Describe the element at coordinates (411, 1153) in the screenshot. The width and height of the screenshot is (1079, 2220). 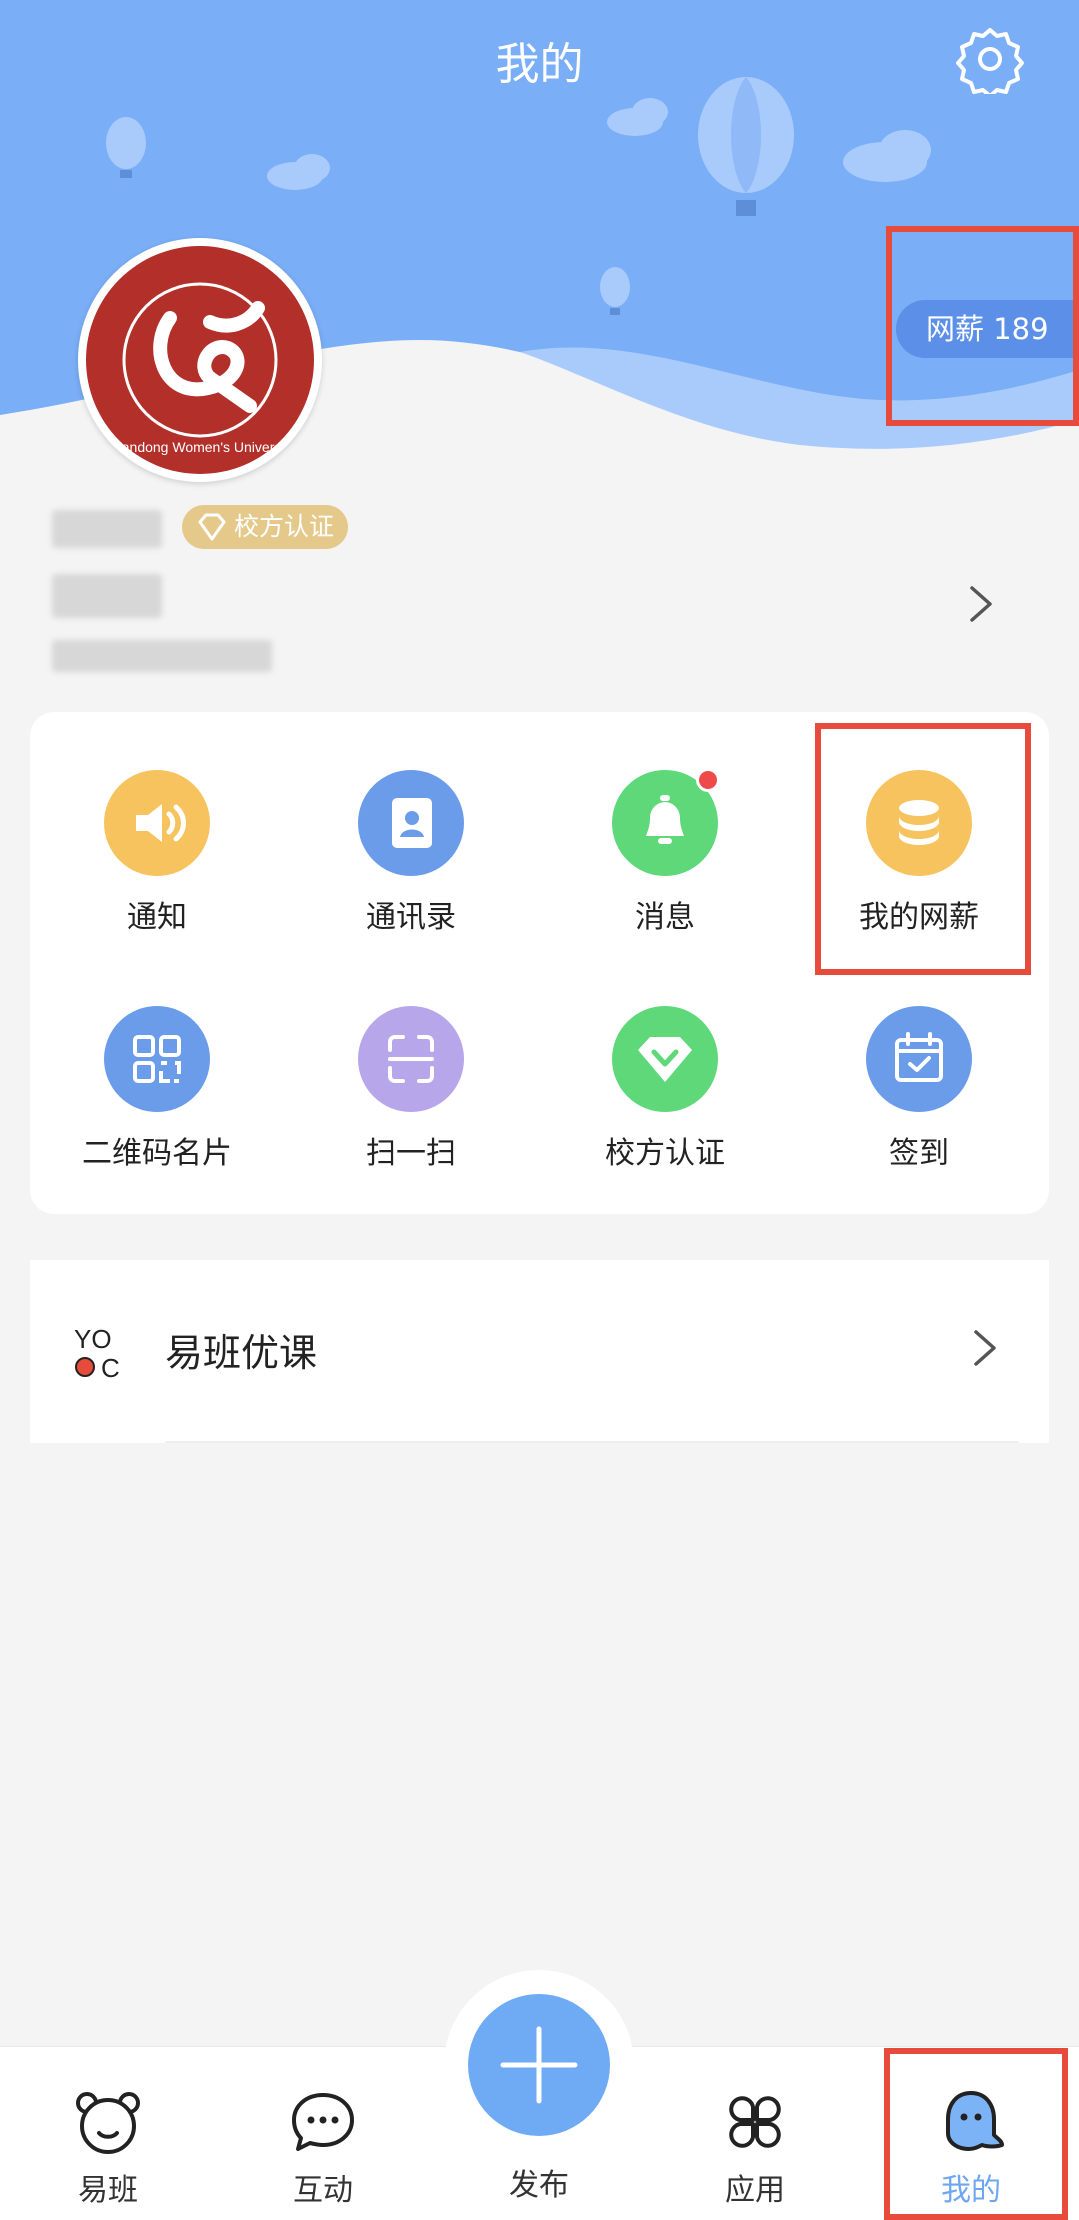
I see `grid-item-label: 扫一扫` at that location.